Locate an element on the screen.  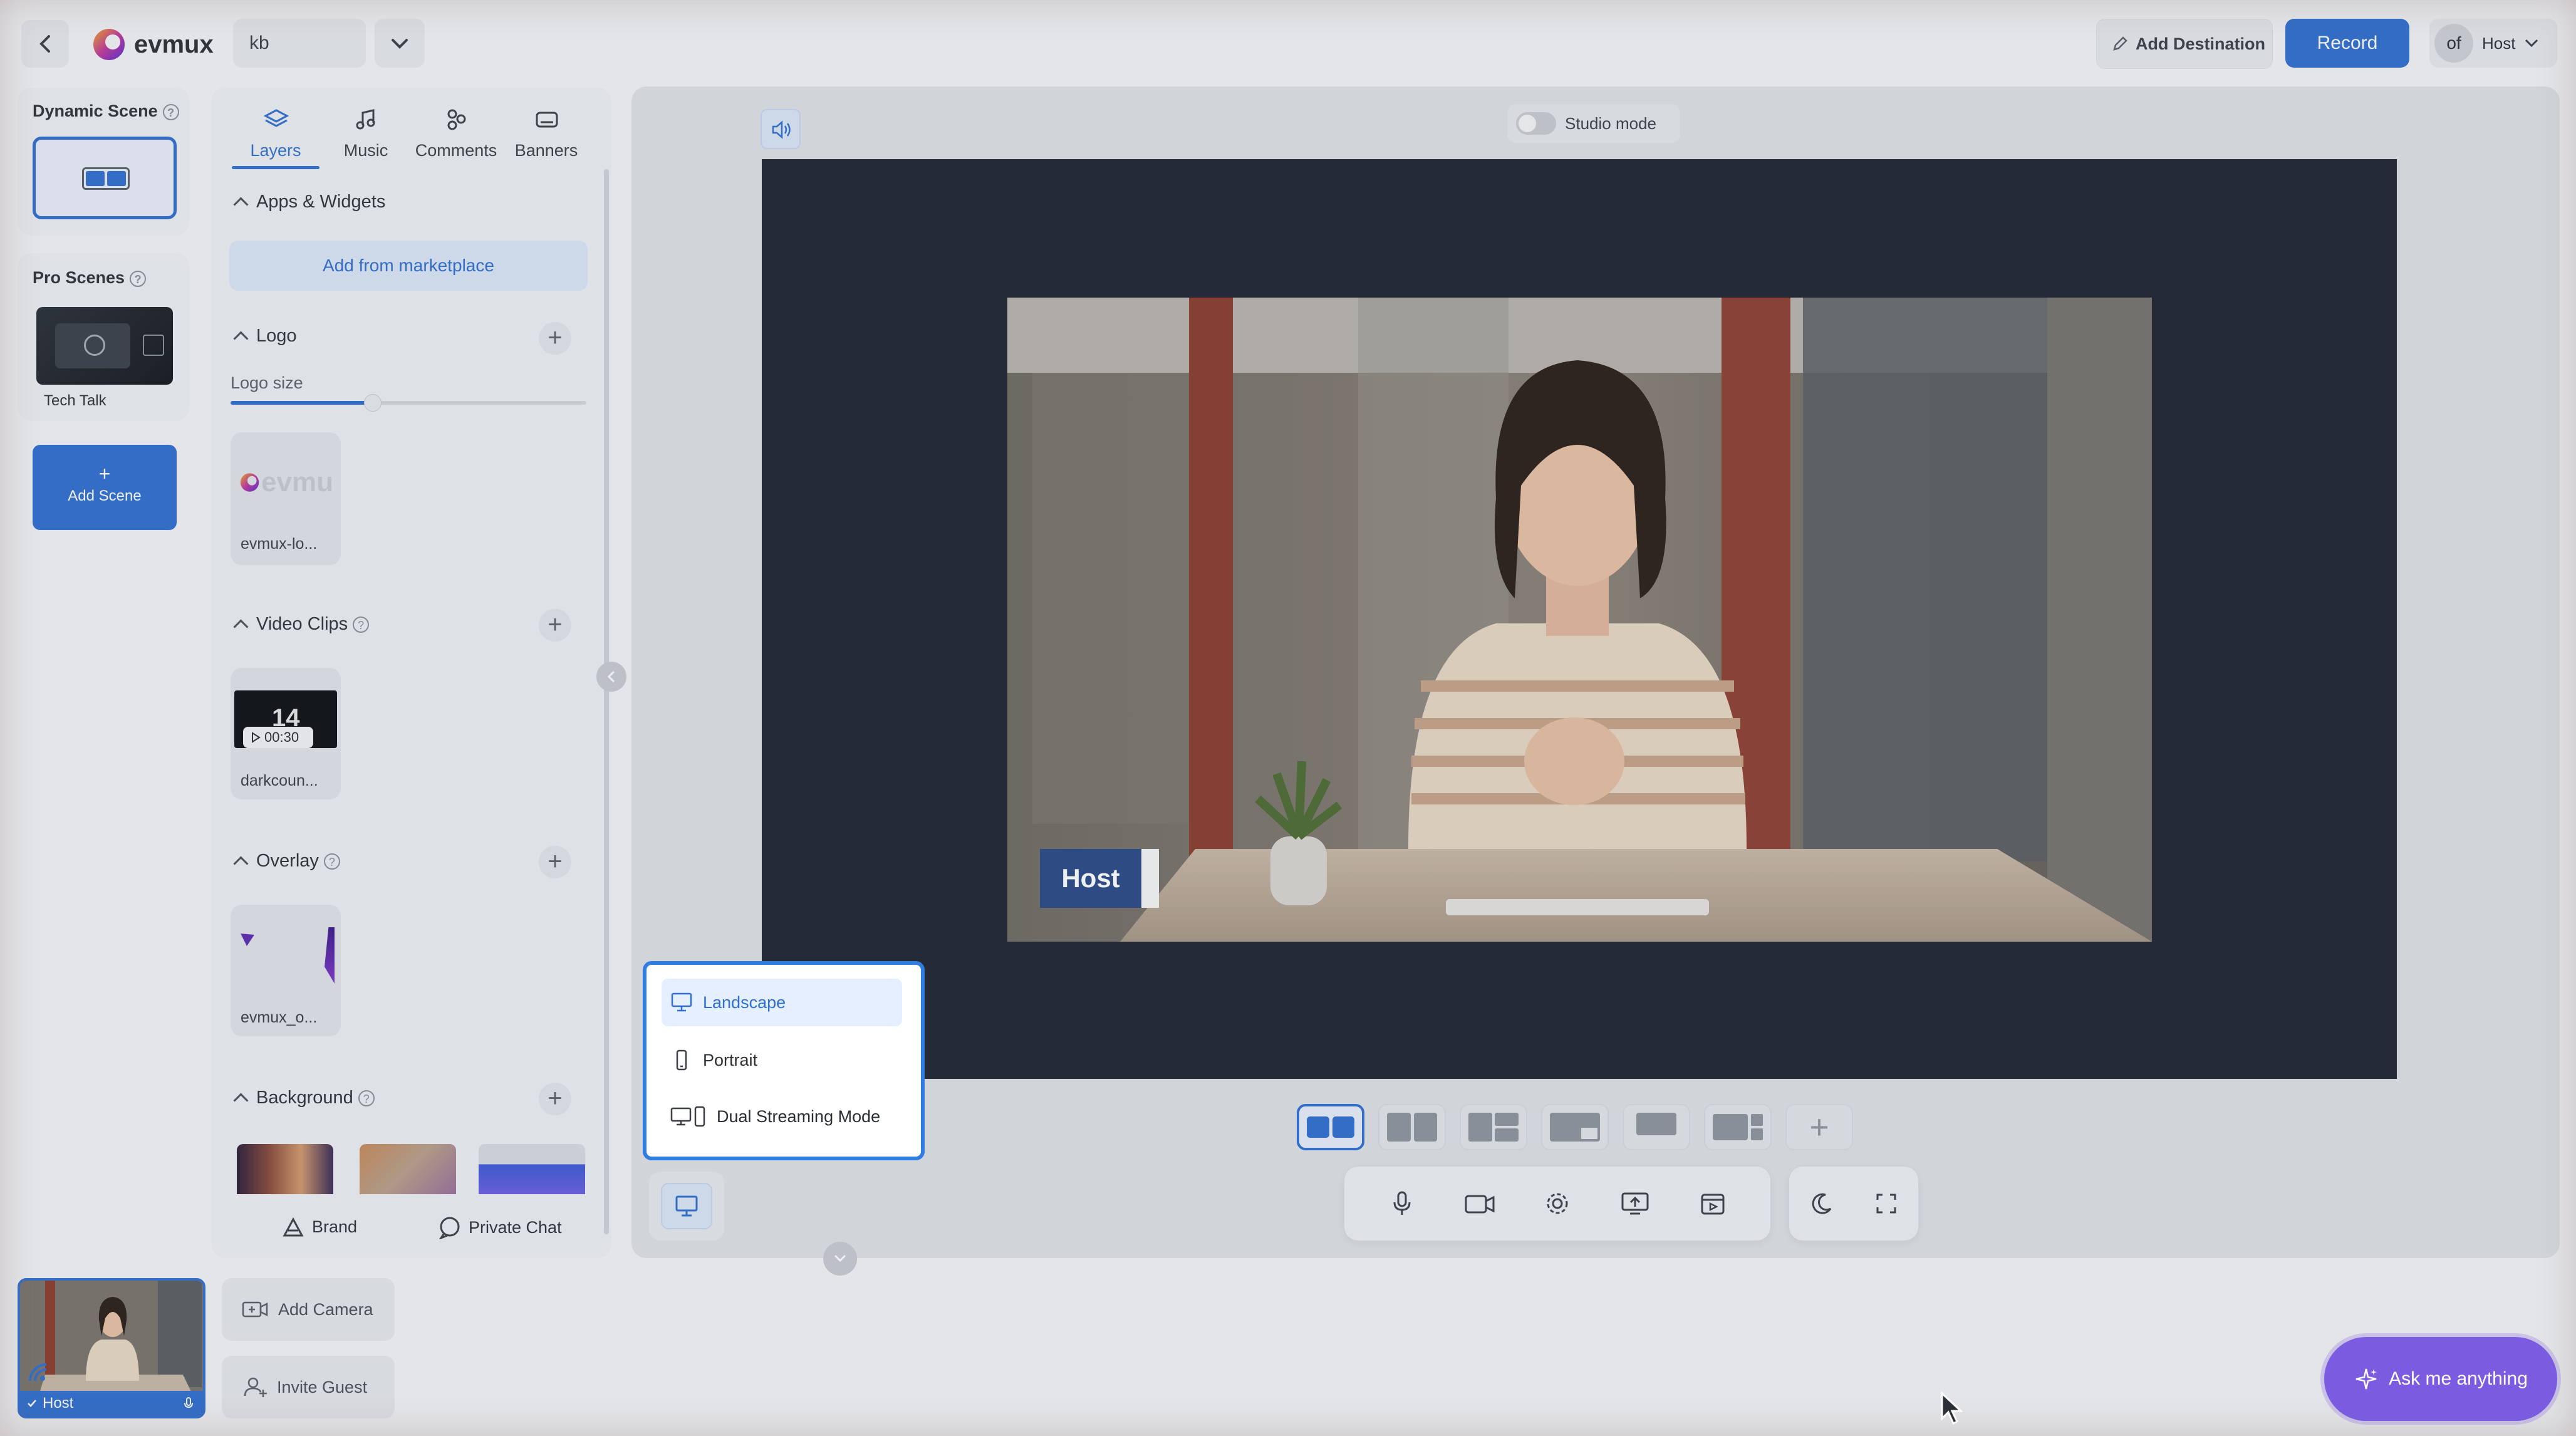
record-button: Record is located at coordinates (2347, 43).